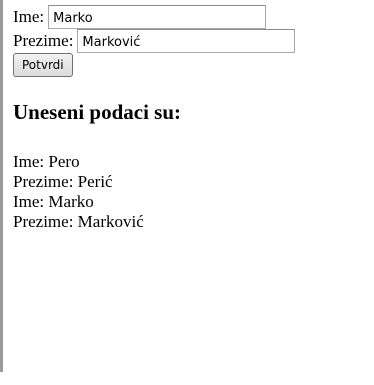 This screenshot has width=374, height=385. What do you see at coordinates (29, 16) in the screenshot?
I see `ime-label: Ime:` at bounding box center [29, 16].